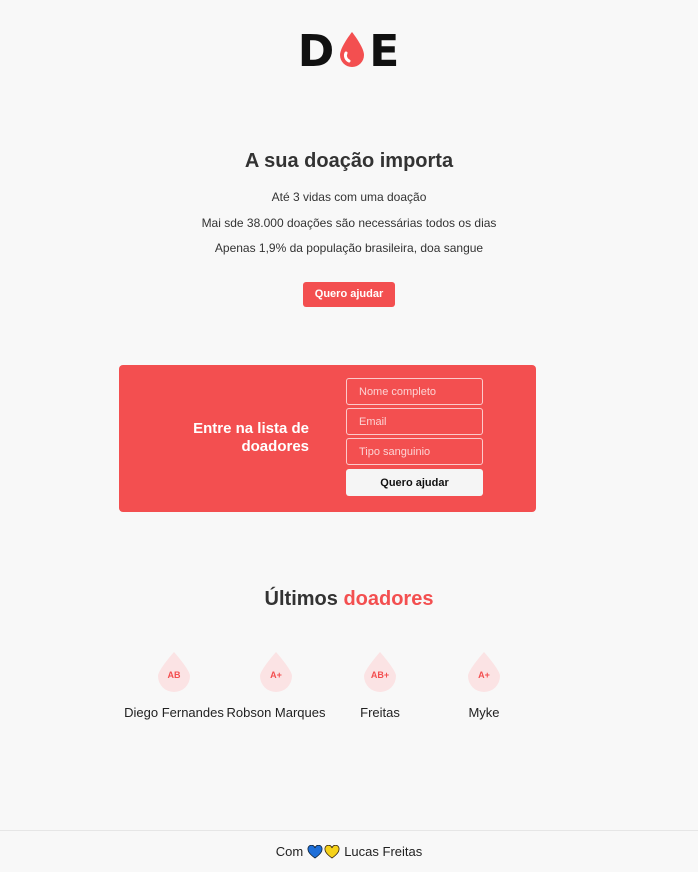 This screenshot has width=698, height=872. What do you see at coordinates (301, 599) in the screenshot?
I see `donors-title-plain: Últimos` at bounding box center [301, 599].